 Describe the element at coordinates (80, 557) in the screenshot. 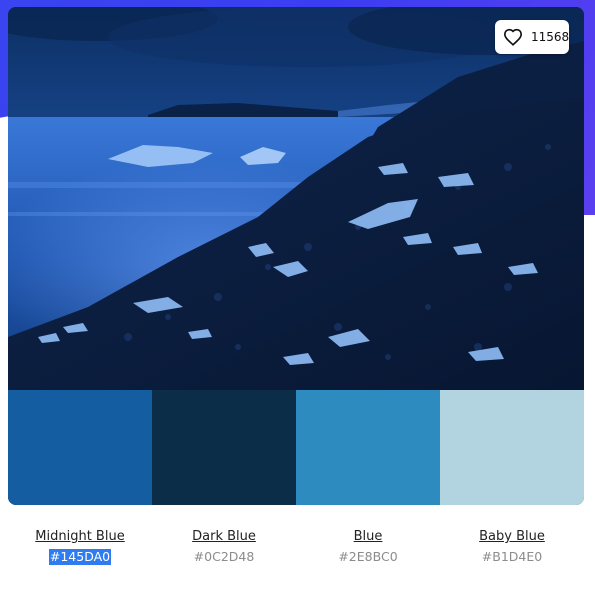

I see `color-hex-code: #145DA0` at that location.